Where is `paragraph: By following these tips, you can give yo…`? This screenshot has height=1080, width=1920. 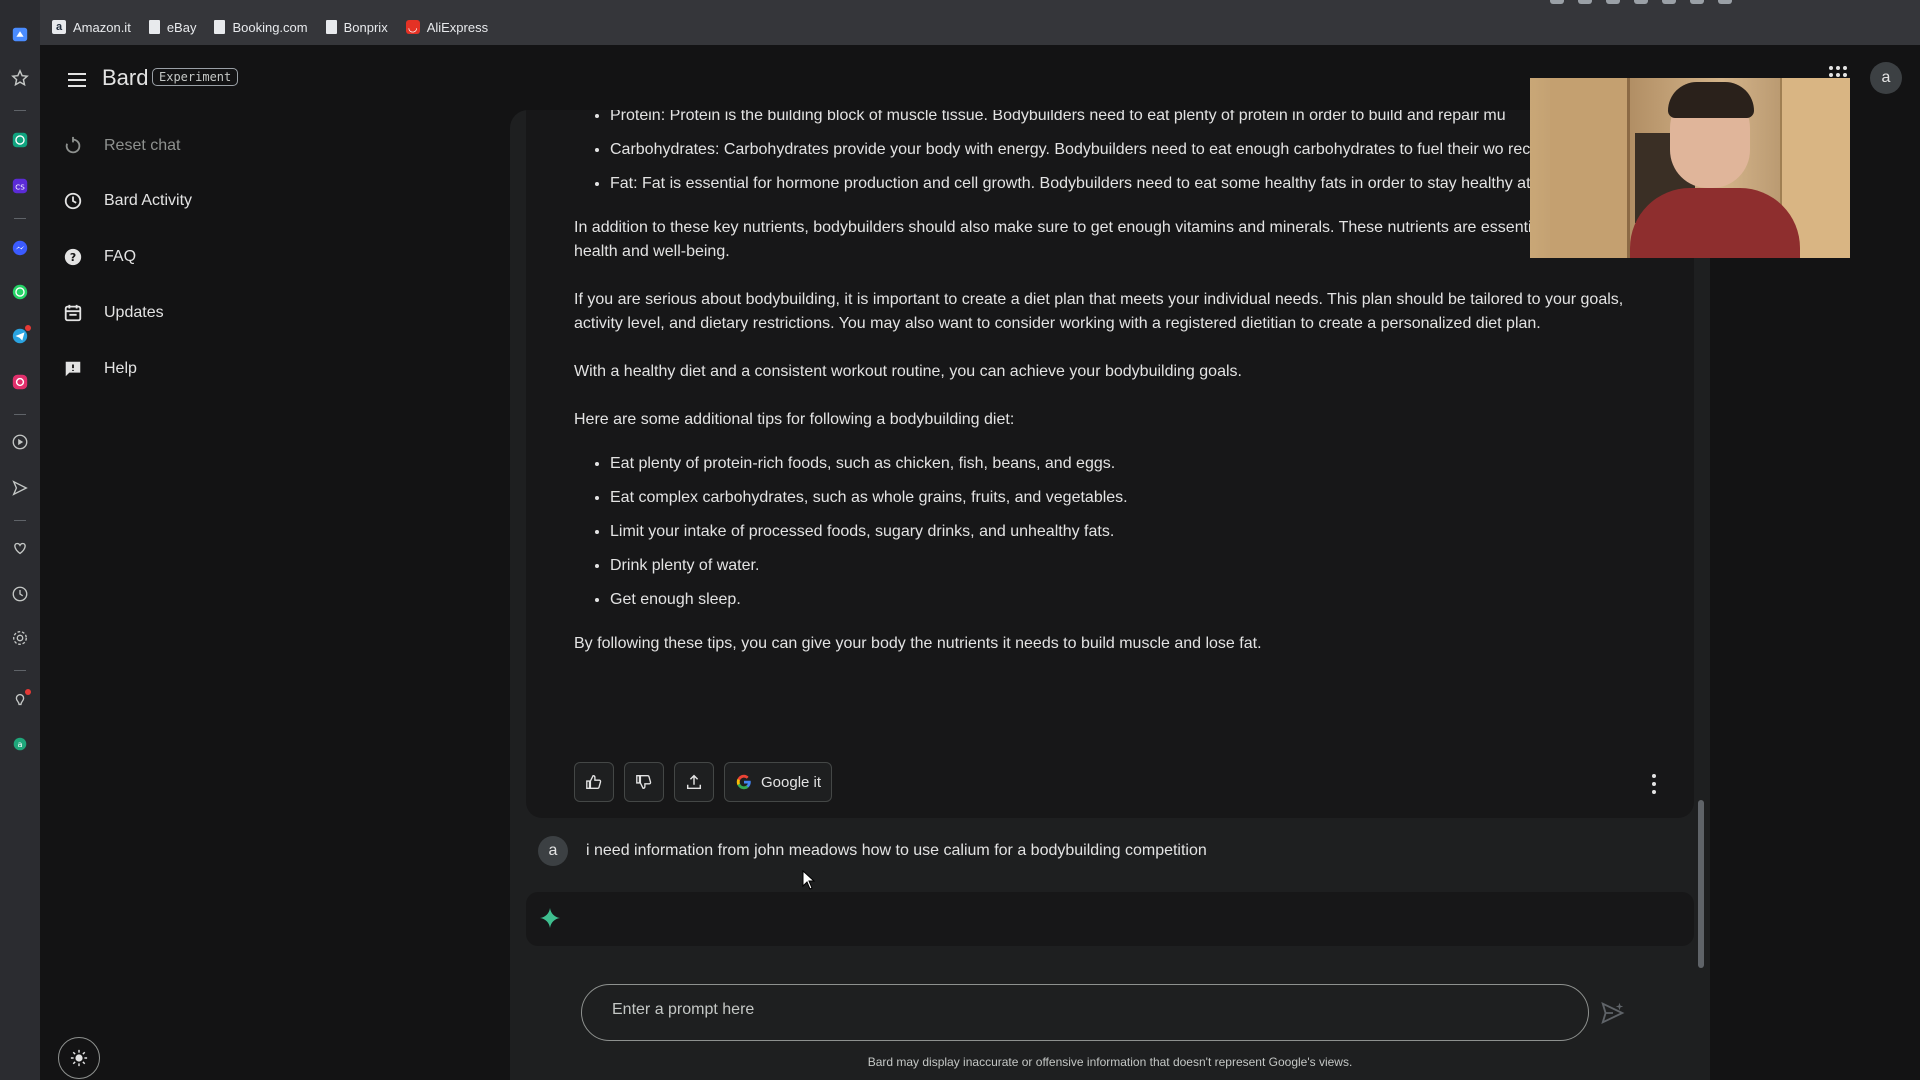 paragraph: By following these tips, you can give yo… is located at coordinates (918, 643).